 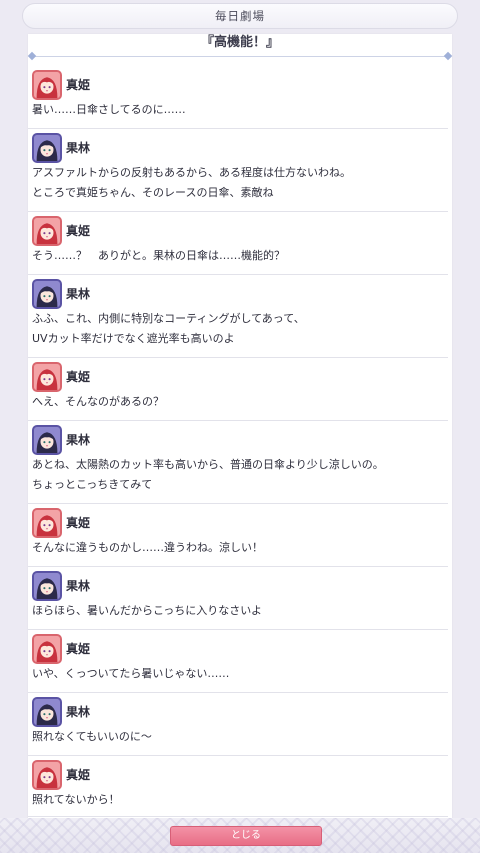 I want to click on dialogue-line: UVカット率だけでなく遮光率も高いのよ, so click(x=133, y=338).